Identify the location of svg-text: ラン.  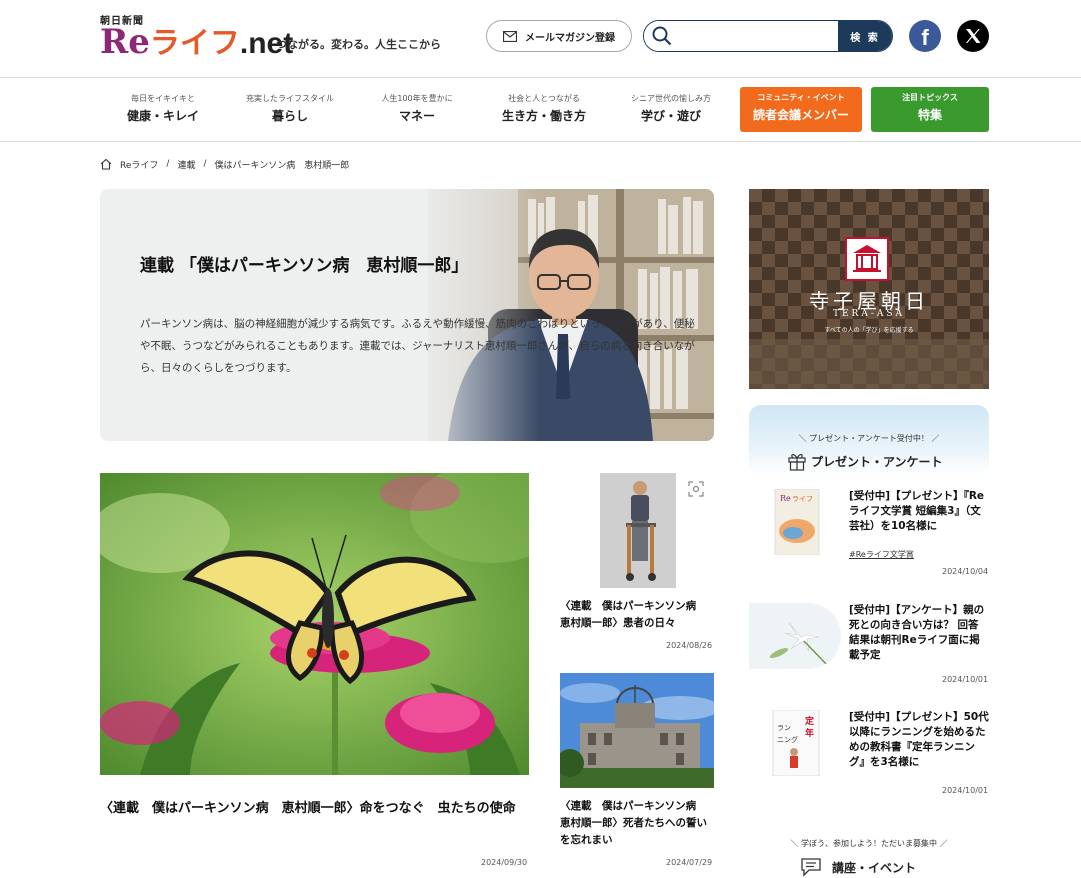
(784, 728).